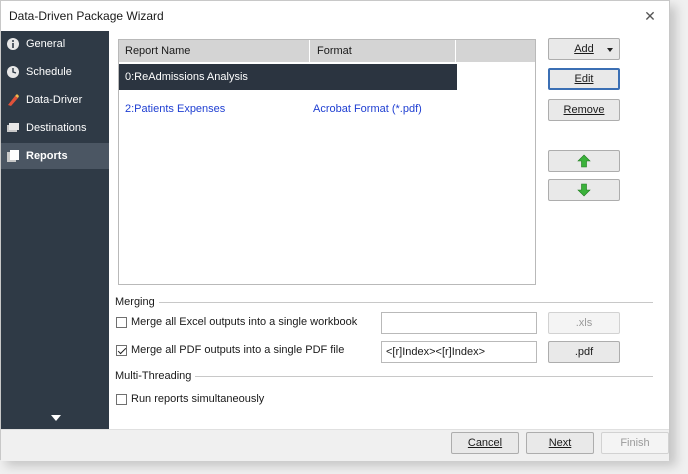 Image resolution: width=688 pixels, height=474 pixels. Describe the element at coordinates (121, 350) in the screenshot. I see `merge-pdf-checkbox` at that location.